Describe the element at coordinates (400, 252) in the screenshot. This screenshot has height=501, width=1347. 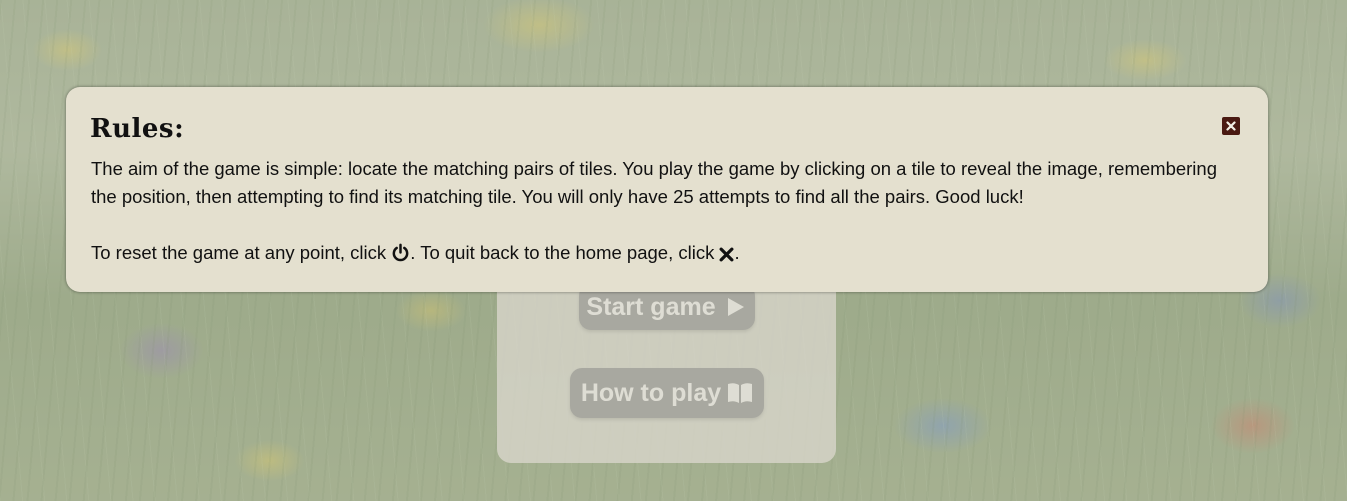
I see `power-icon` at that location.